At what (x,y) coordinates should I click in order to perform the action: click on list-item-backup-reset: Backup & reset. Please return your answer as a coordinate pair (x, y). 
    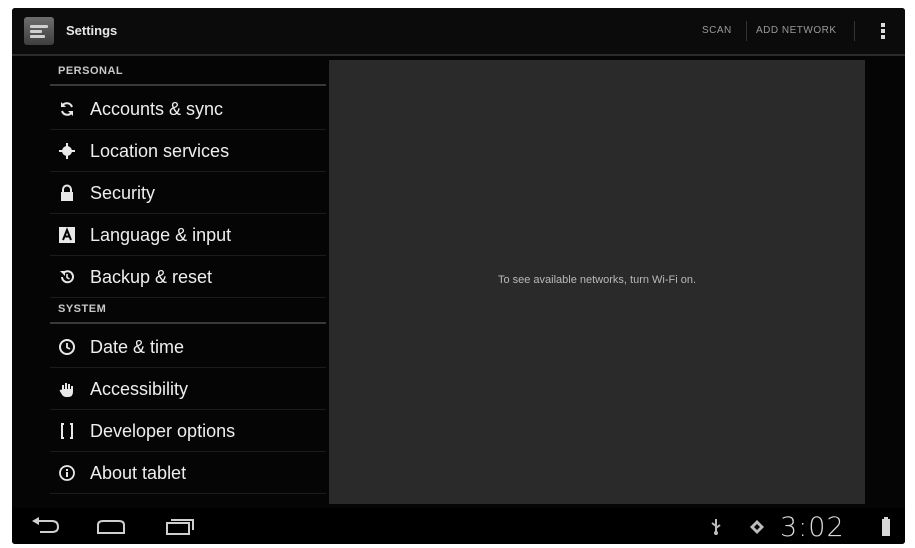
    Looking at the image, I should click on (188, 277).